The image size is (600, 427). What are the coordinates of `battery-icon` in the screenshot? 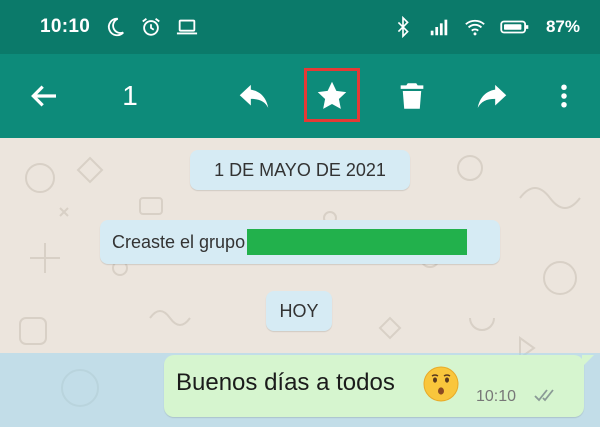 It's located at (514, 27).